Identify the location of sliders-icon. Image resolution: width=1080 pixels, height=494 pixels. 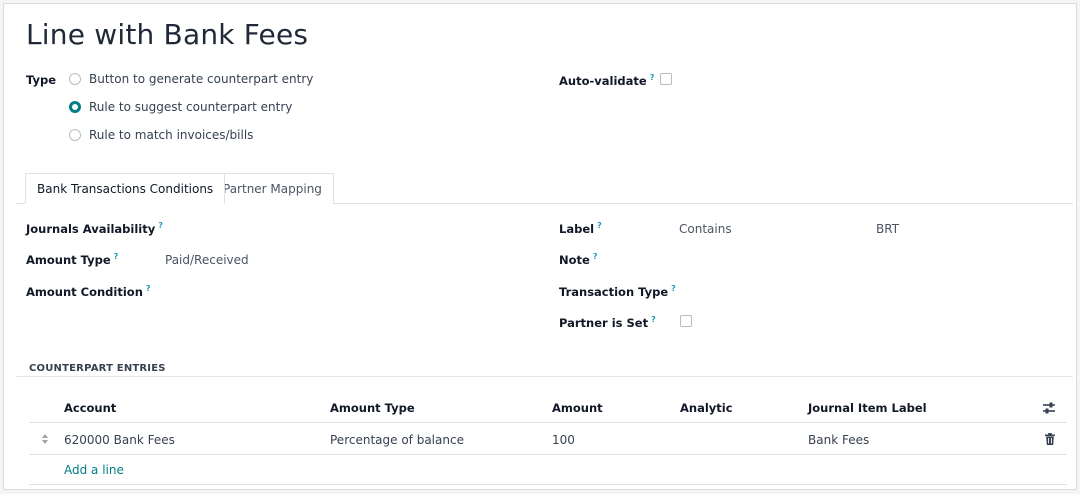
(1049, 408).